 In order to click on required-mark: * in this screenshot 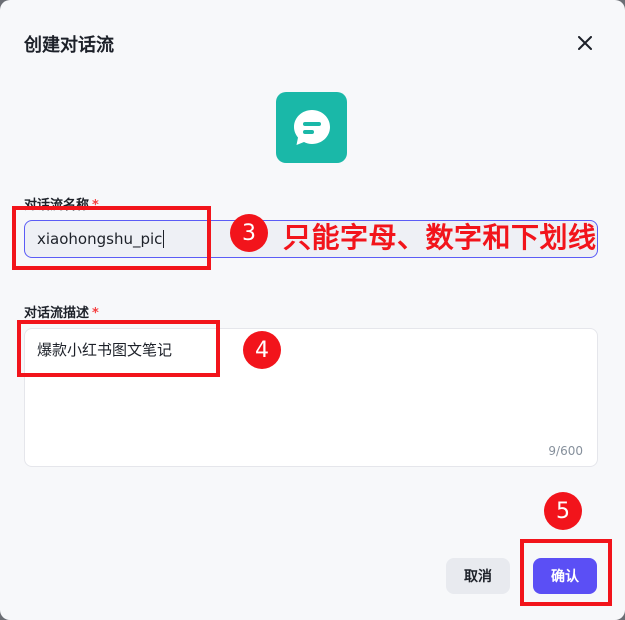, I will do `click(95, 313)`.